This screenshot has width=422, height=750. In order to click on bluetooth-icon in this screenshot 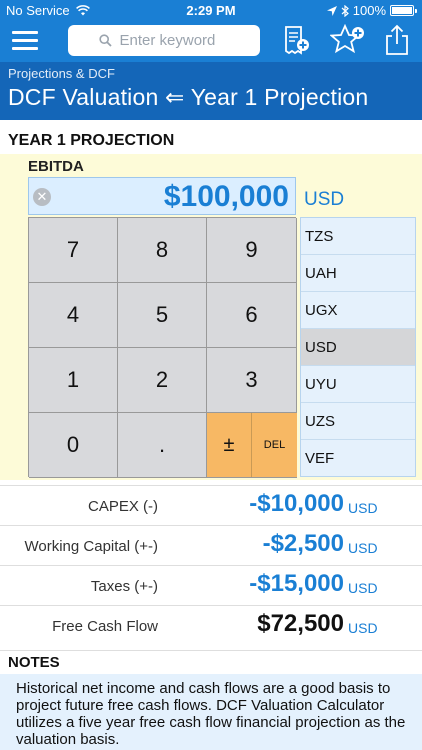, I will do `click(345, 10)`.